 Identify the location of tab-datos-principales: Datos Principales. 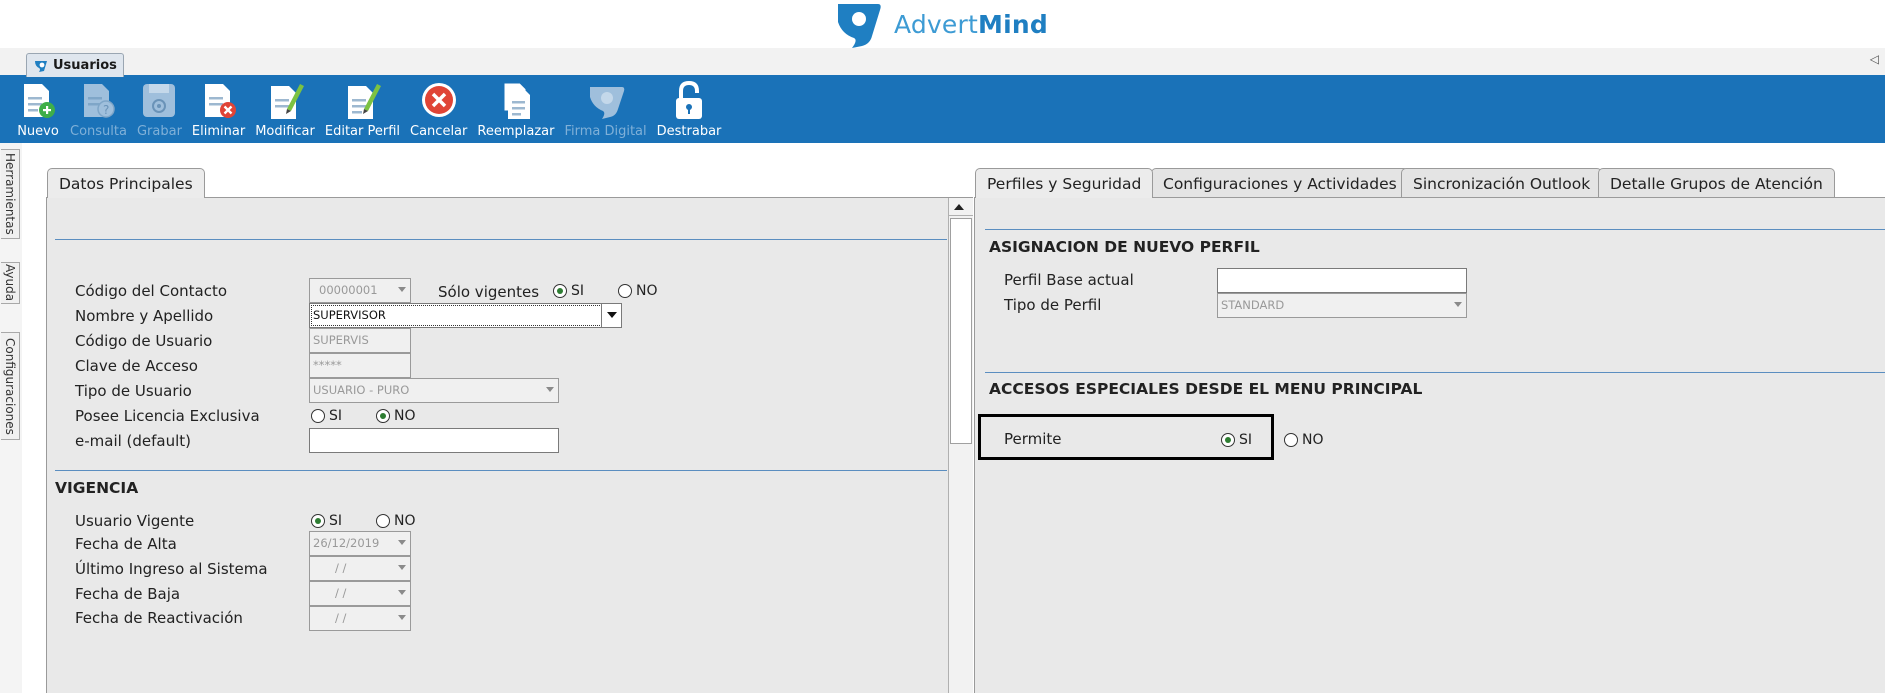
(126, 183).